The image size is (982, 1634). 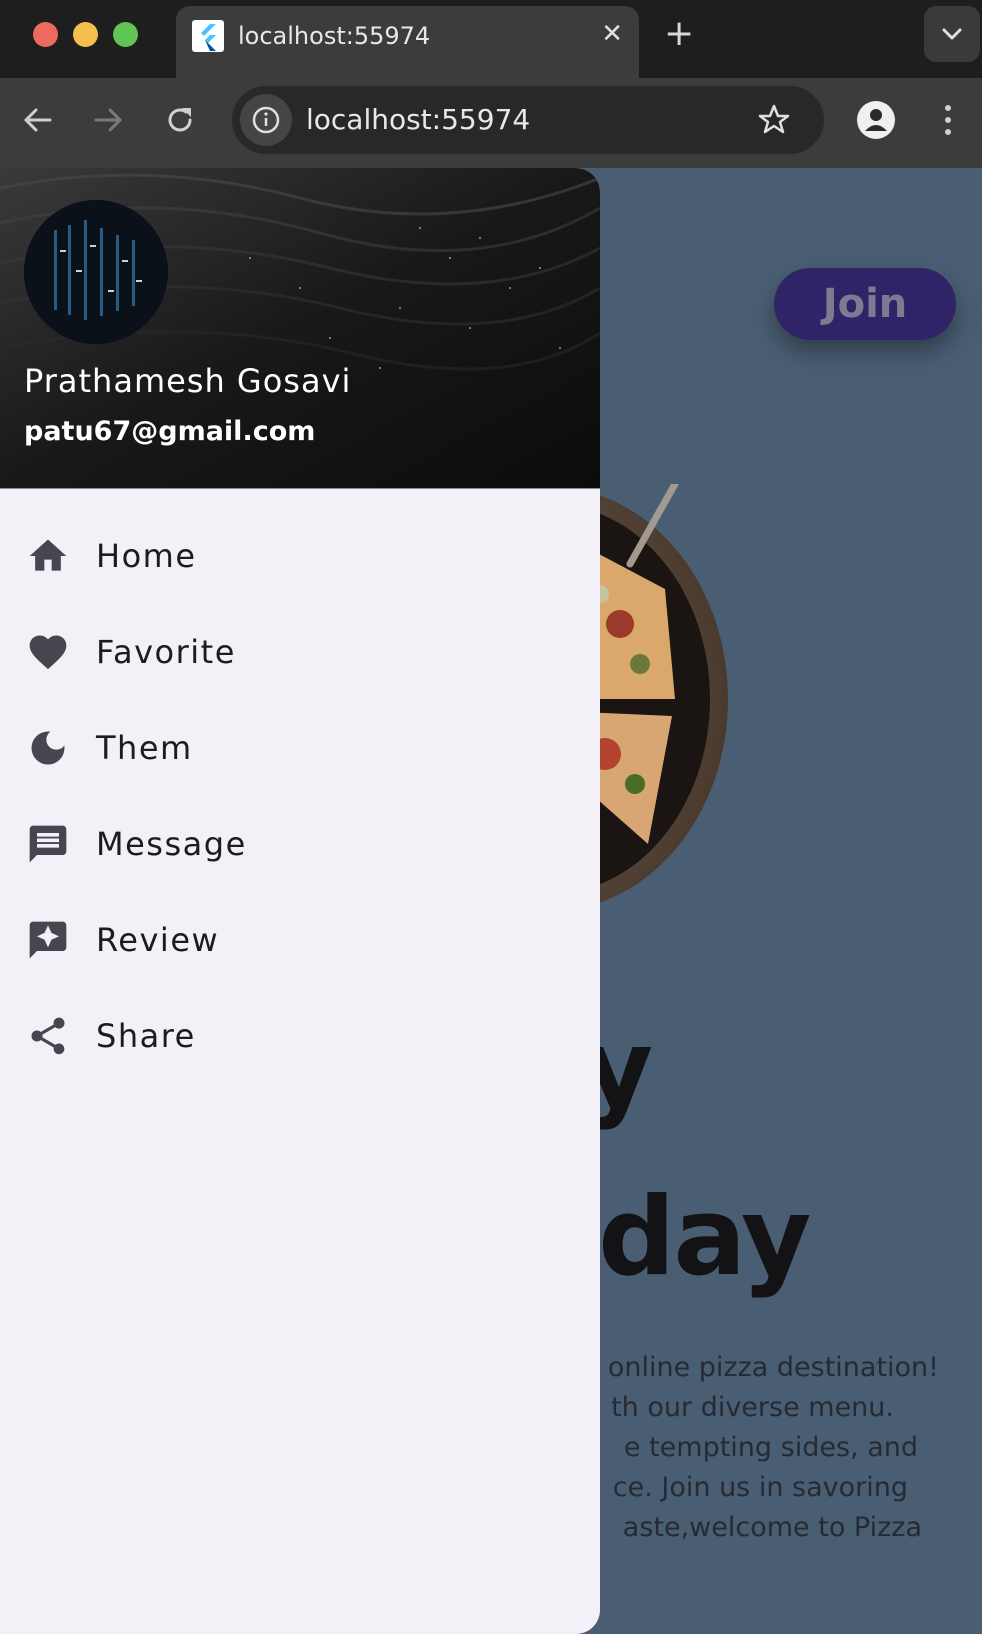 I want to click on browser-tab-strip: localhost:55974 ✕ +, so click(x=491, y=39).